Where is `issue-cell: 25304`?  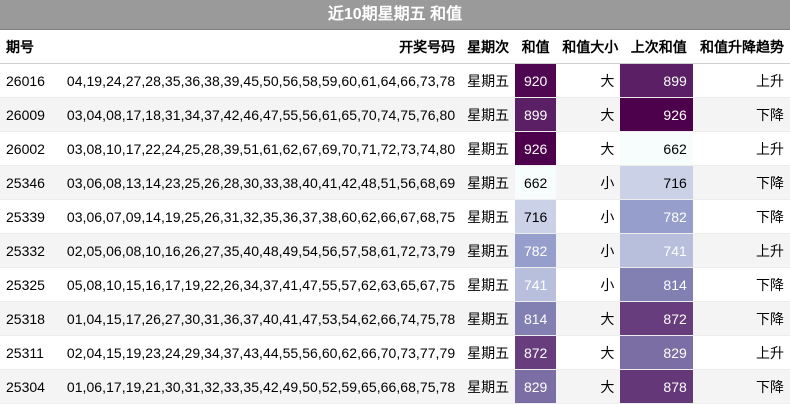 issue-cell: 25304 is located at coordinates (27, 386).